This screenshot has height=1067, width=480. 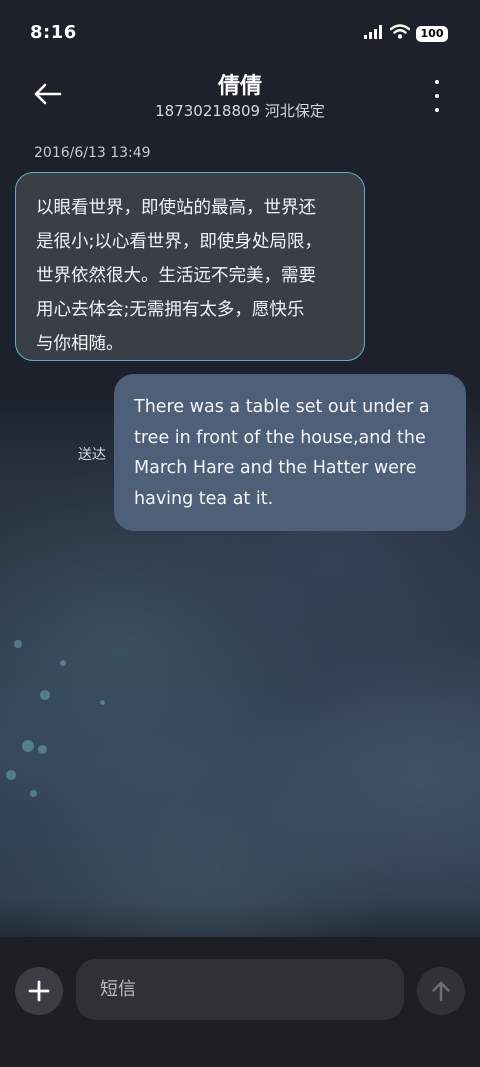 I want to click on message-input, so click(x=240, y=989).